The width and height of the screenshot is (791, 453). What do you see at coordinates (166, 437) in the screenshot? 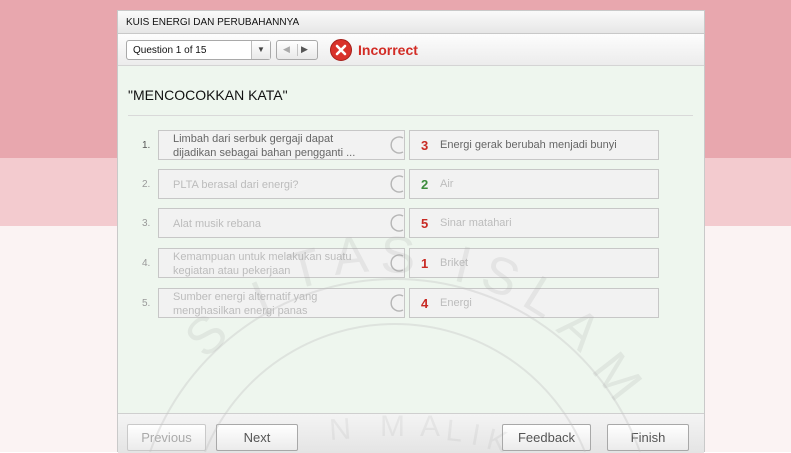
I see `previous-button: Previous` at bounding box center [166, 437].